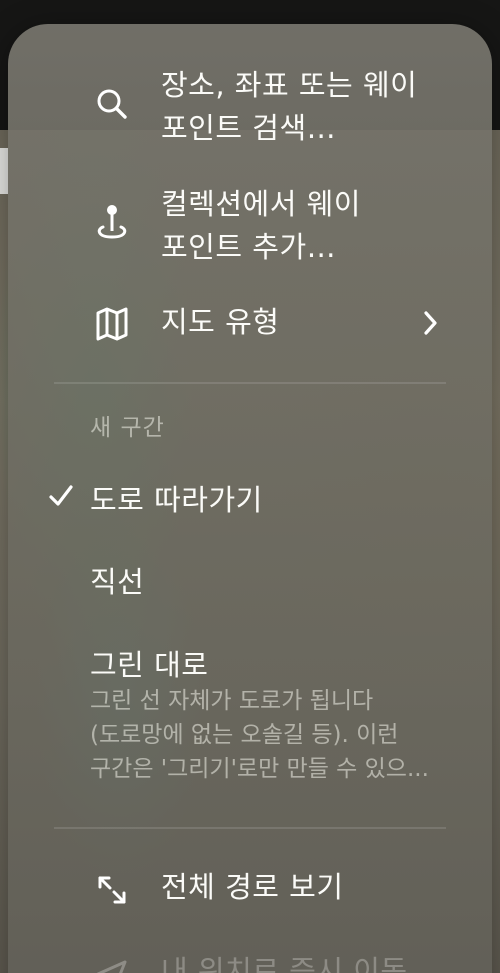 Image resolution: width=500 pixels, height=973 pixels. I want to click on description-line: (도로망에 없는 오솔길 등). 이런, so click(244, 735).